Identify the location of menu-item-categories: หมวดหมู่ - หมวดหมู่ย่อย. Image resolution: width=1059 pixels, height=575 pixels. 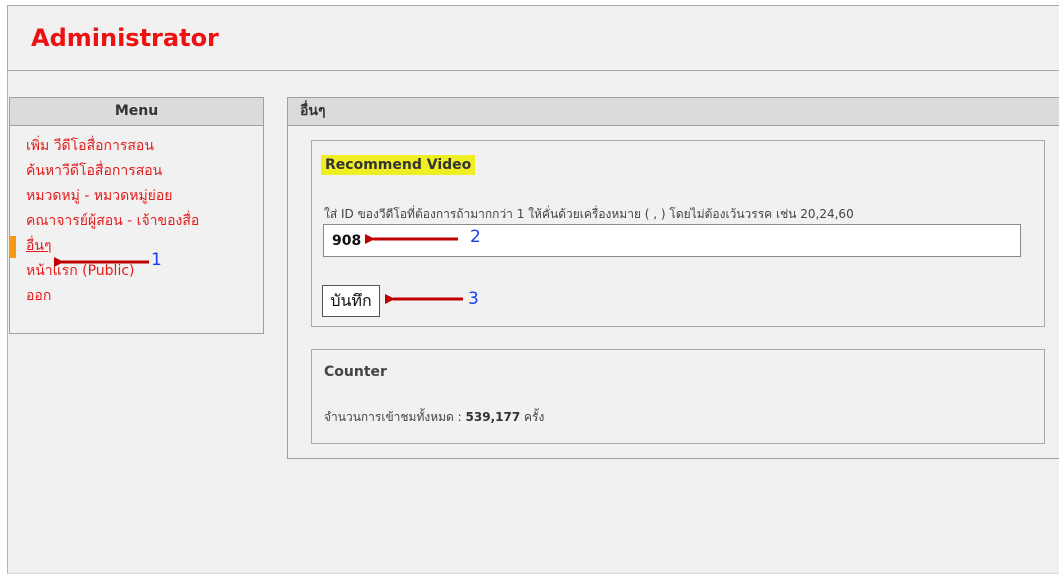
(136, 198).